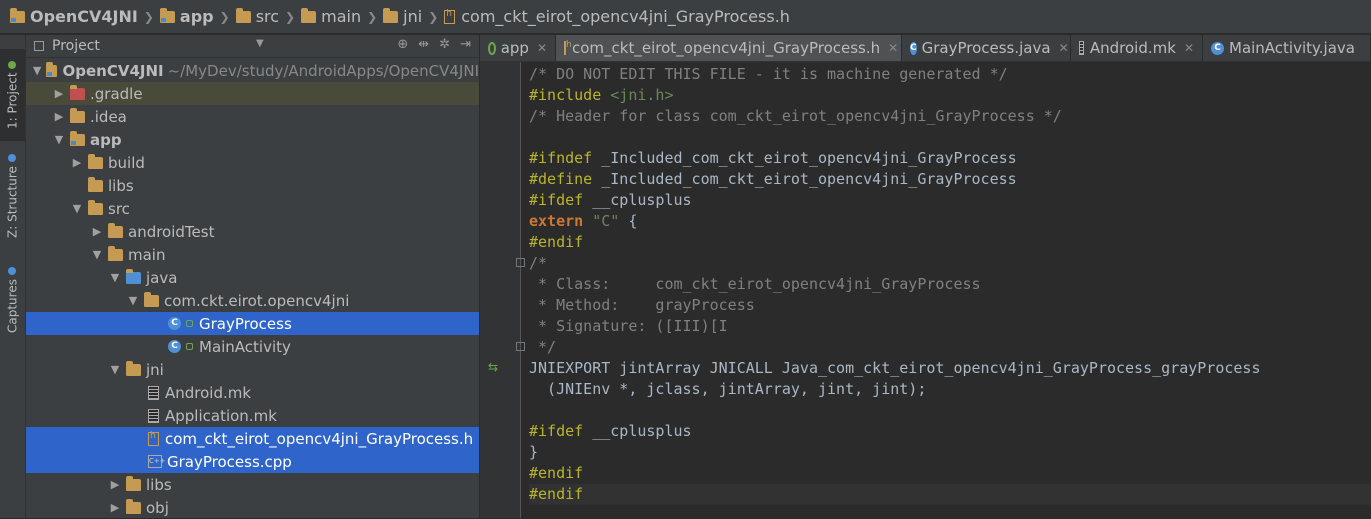  Describe the element at coordinates (265, 16) in the screenshot. I see `breadcrumb-item-src: src ❯` at that location.